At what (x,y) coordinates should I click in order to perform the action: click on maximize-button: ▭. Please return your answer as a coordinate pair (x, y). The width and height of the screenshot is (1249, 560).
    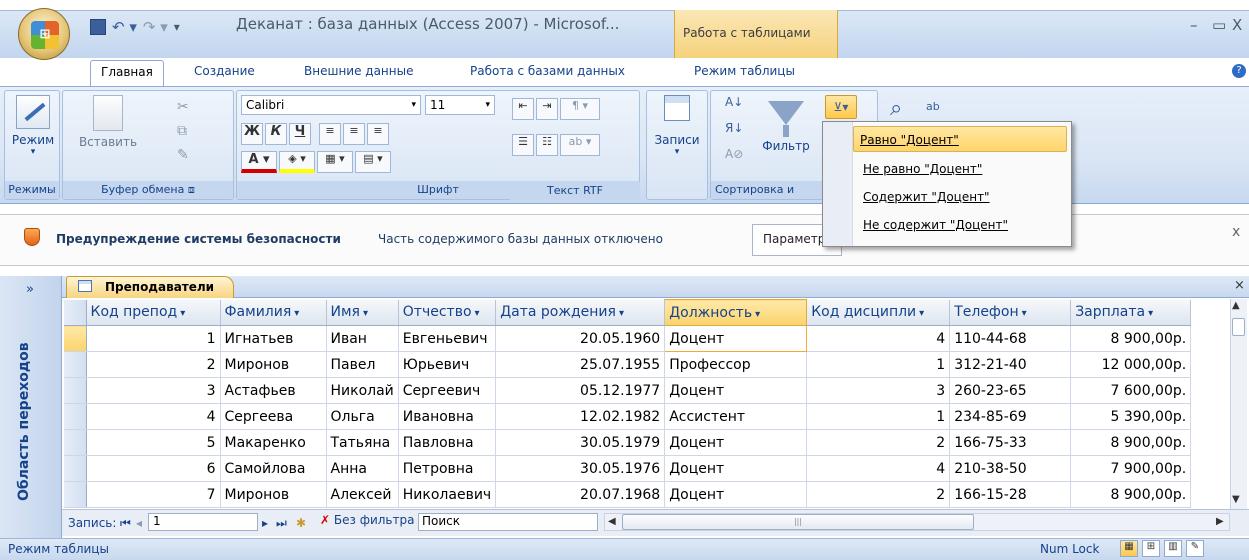
    Looking at the image, I should click on (1219, 25).